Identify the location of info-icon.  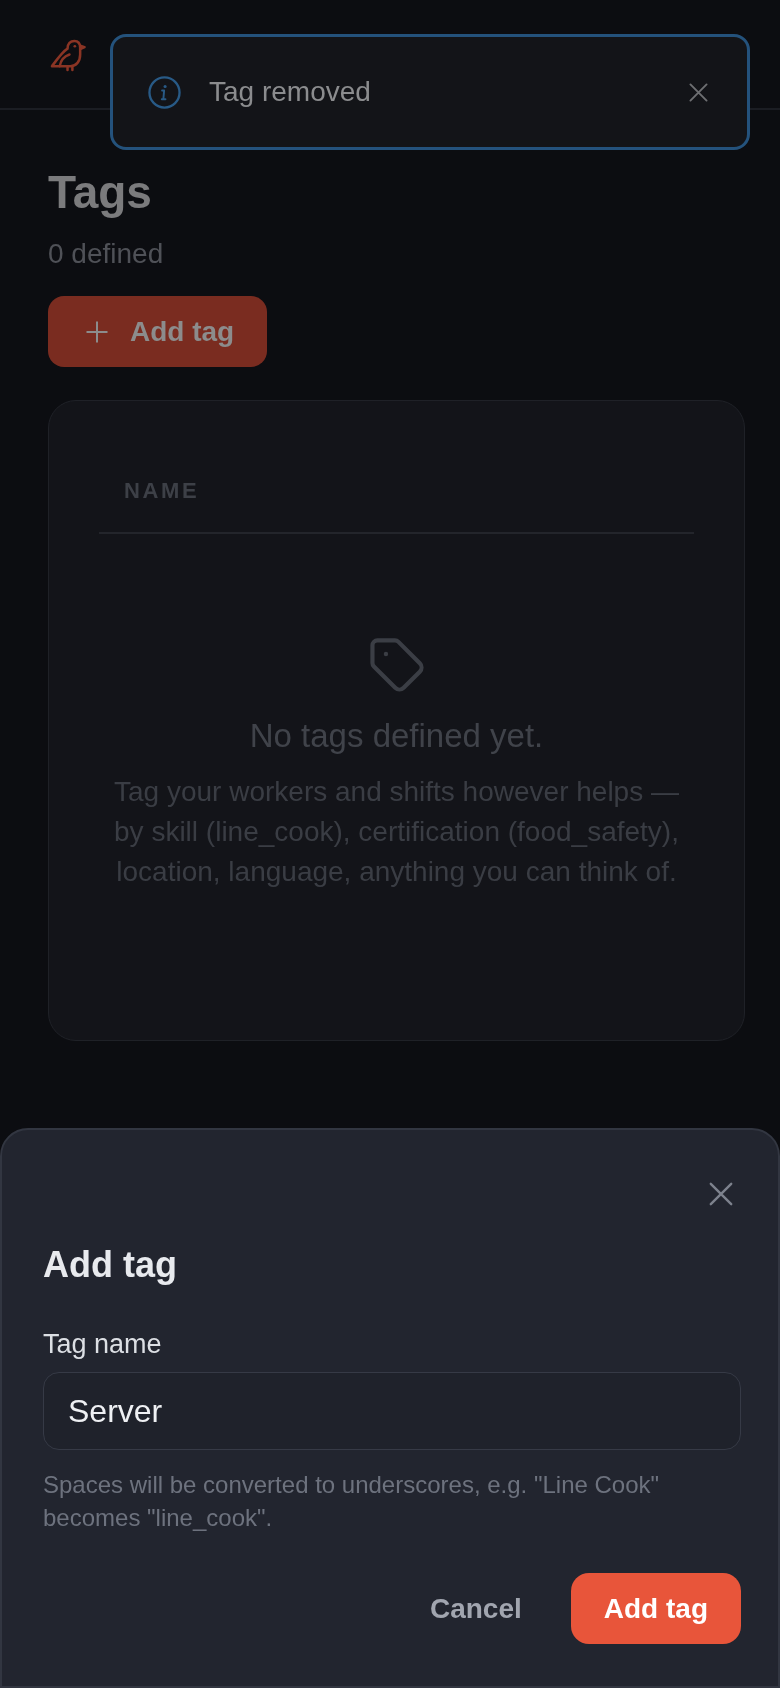
(164, 92).